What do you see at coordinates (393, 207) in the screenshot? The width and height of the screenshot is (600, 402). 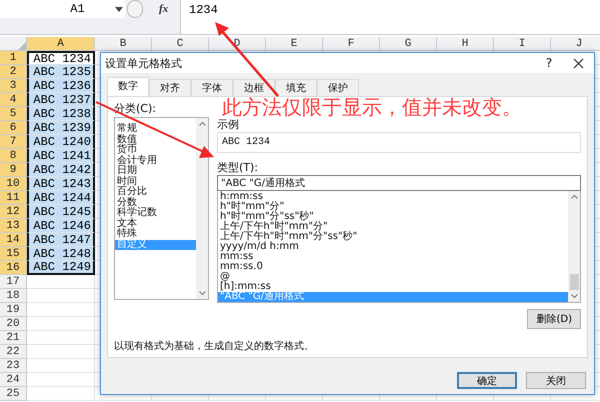 I see `list-item: h"时"mm"分"` at bounding box center [393, 207].